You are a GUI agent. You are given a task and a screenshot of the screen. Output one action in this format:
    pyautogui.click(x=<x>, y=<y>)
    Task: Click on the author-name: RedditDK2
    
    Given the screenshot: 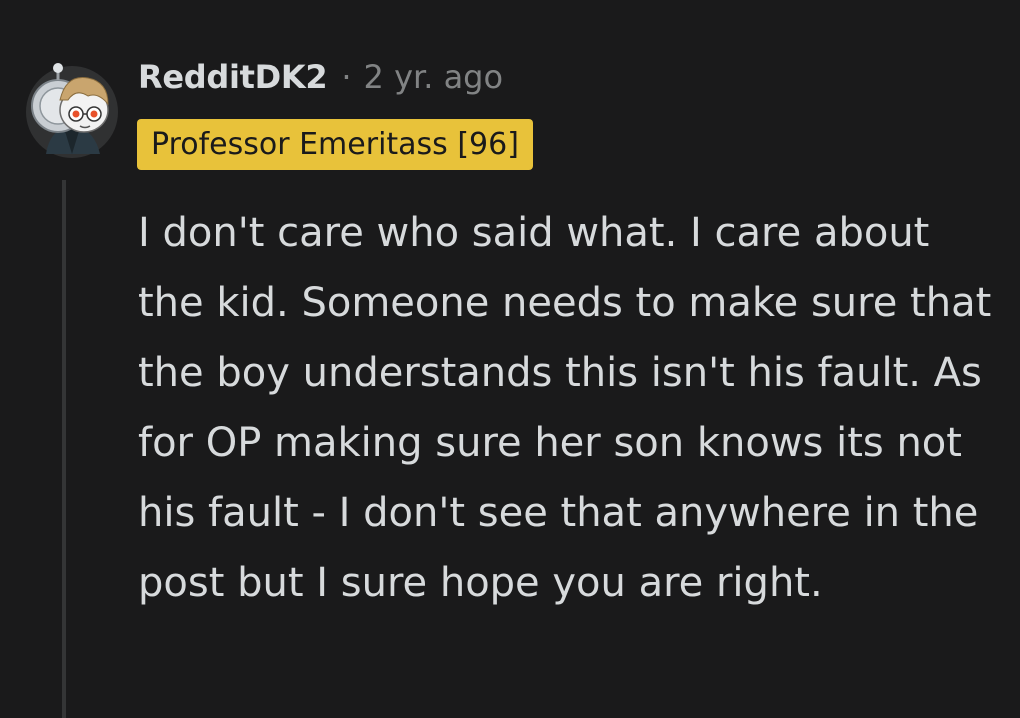 What is the action you would take?
    pyautogui.click(x=233, y=77)
    